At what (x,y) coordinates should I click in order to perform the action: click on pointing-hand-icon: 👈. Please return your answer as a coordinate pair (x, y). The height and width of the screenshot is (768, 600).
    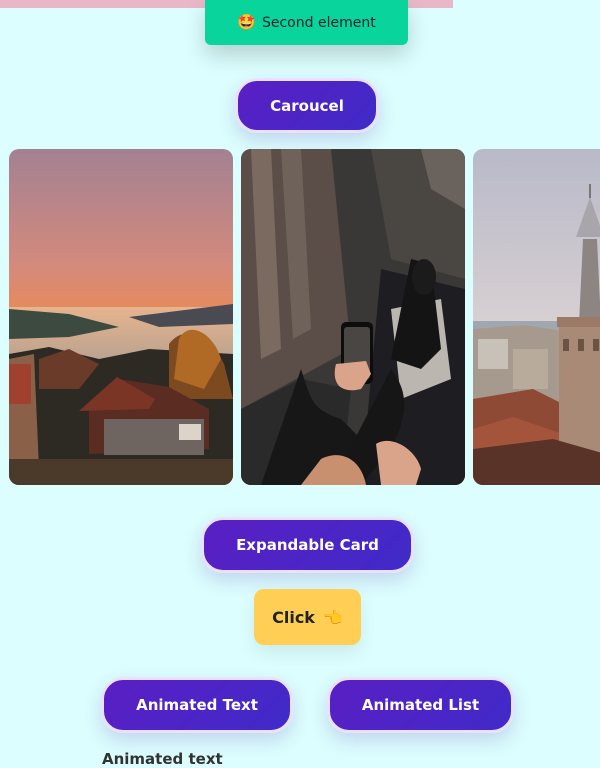
    Looking at the image, I should click on (332, 617).